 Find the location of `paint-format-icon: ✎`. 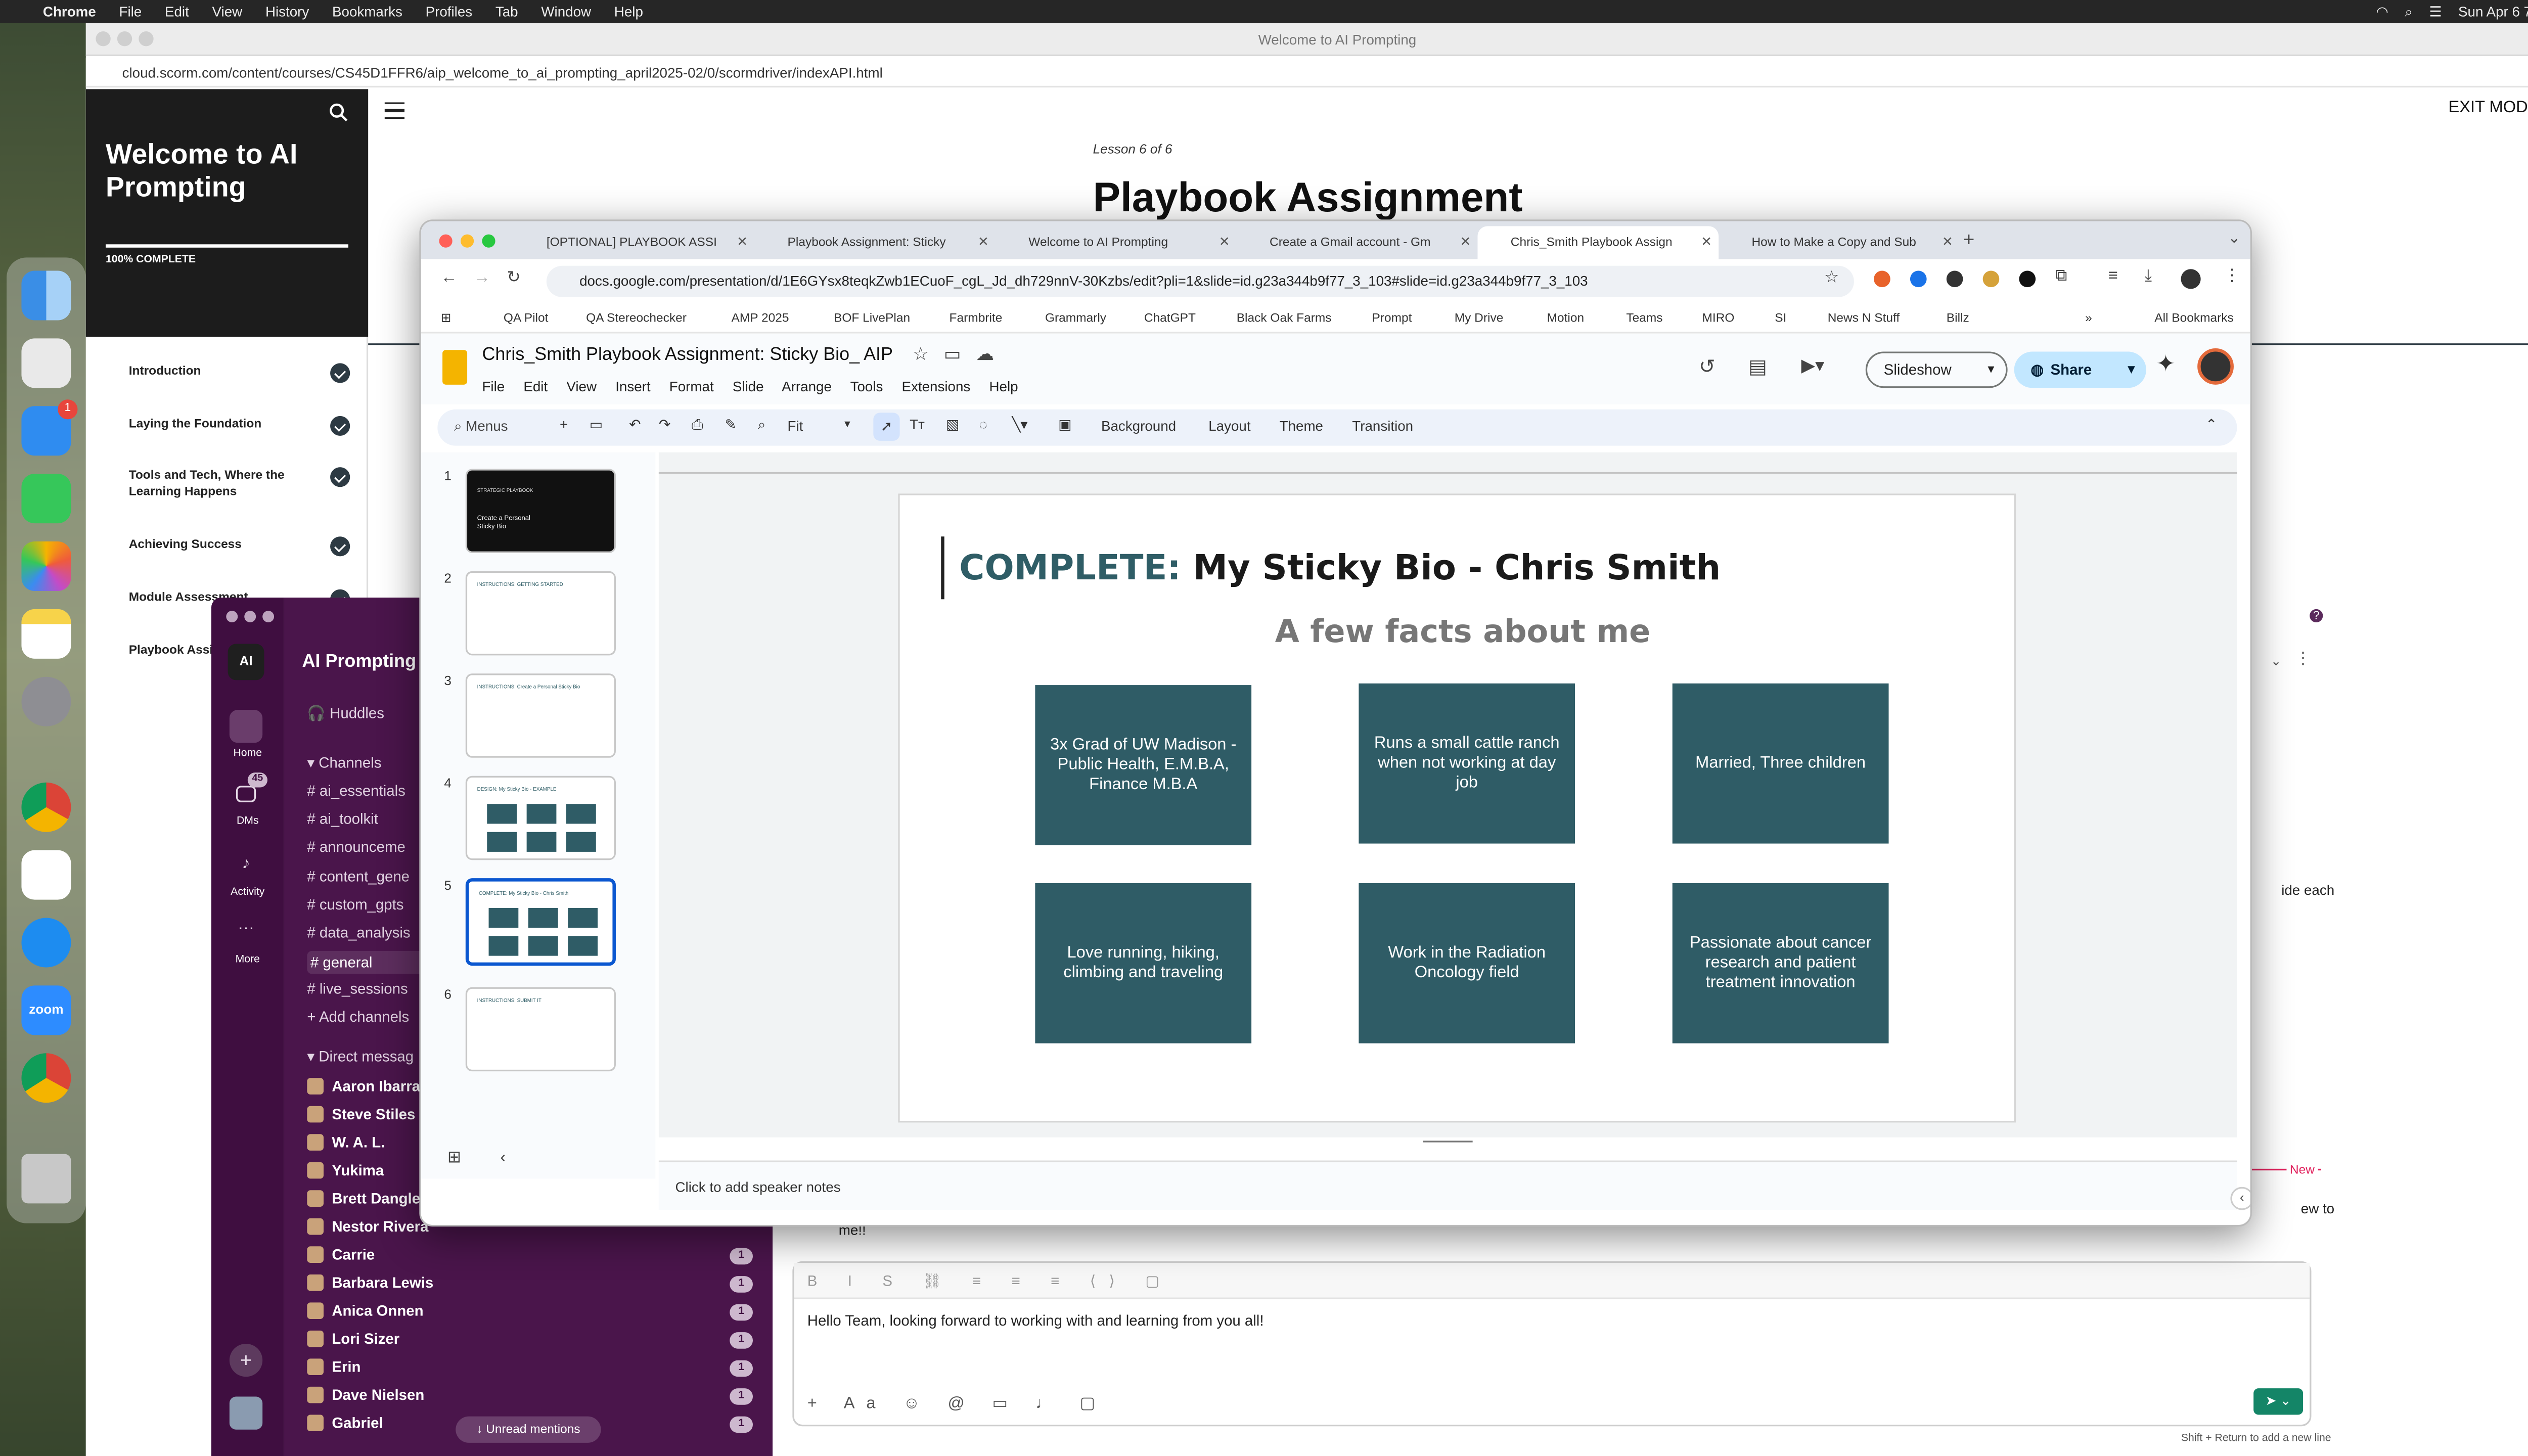

paint-format-icon: ✎ is located at coordinates (731, 425).